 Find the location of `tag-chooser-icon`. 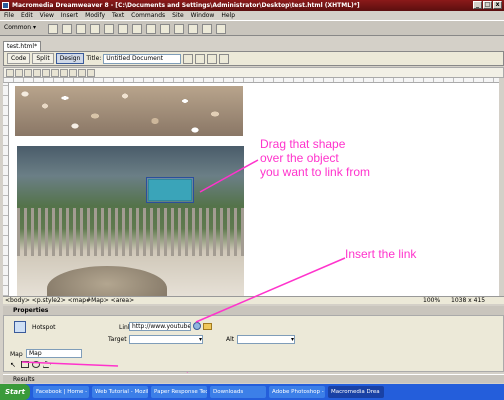

tag-chooser-icon is located at coordinates (221, 29).